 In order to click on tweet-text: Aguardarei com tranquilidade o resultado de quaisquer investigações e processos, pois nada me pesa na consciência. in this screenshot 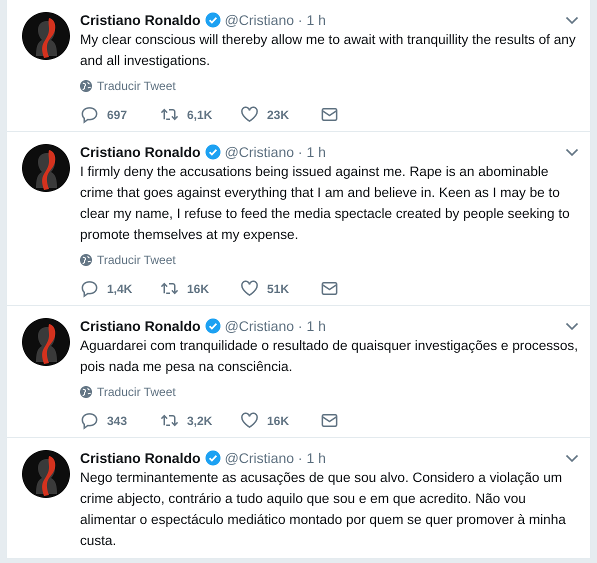, I will do `click(329, 356)`.